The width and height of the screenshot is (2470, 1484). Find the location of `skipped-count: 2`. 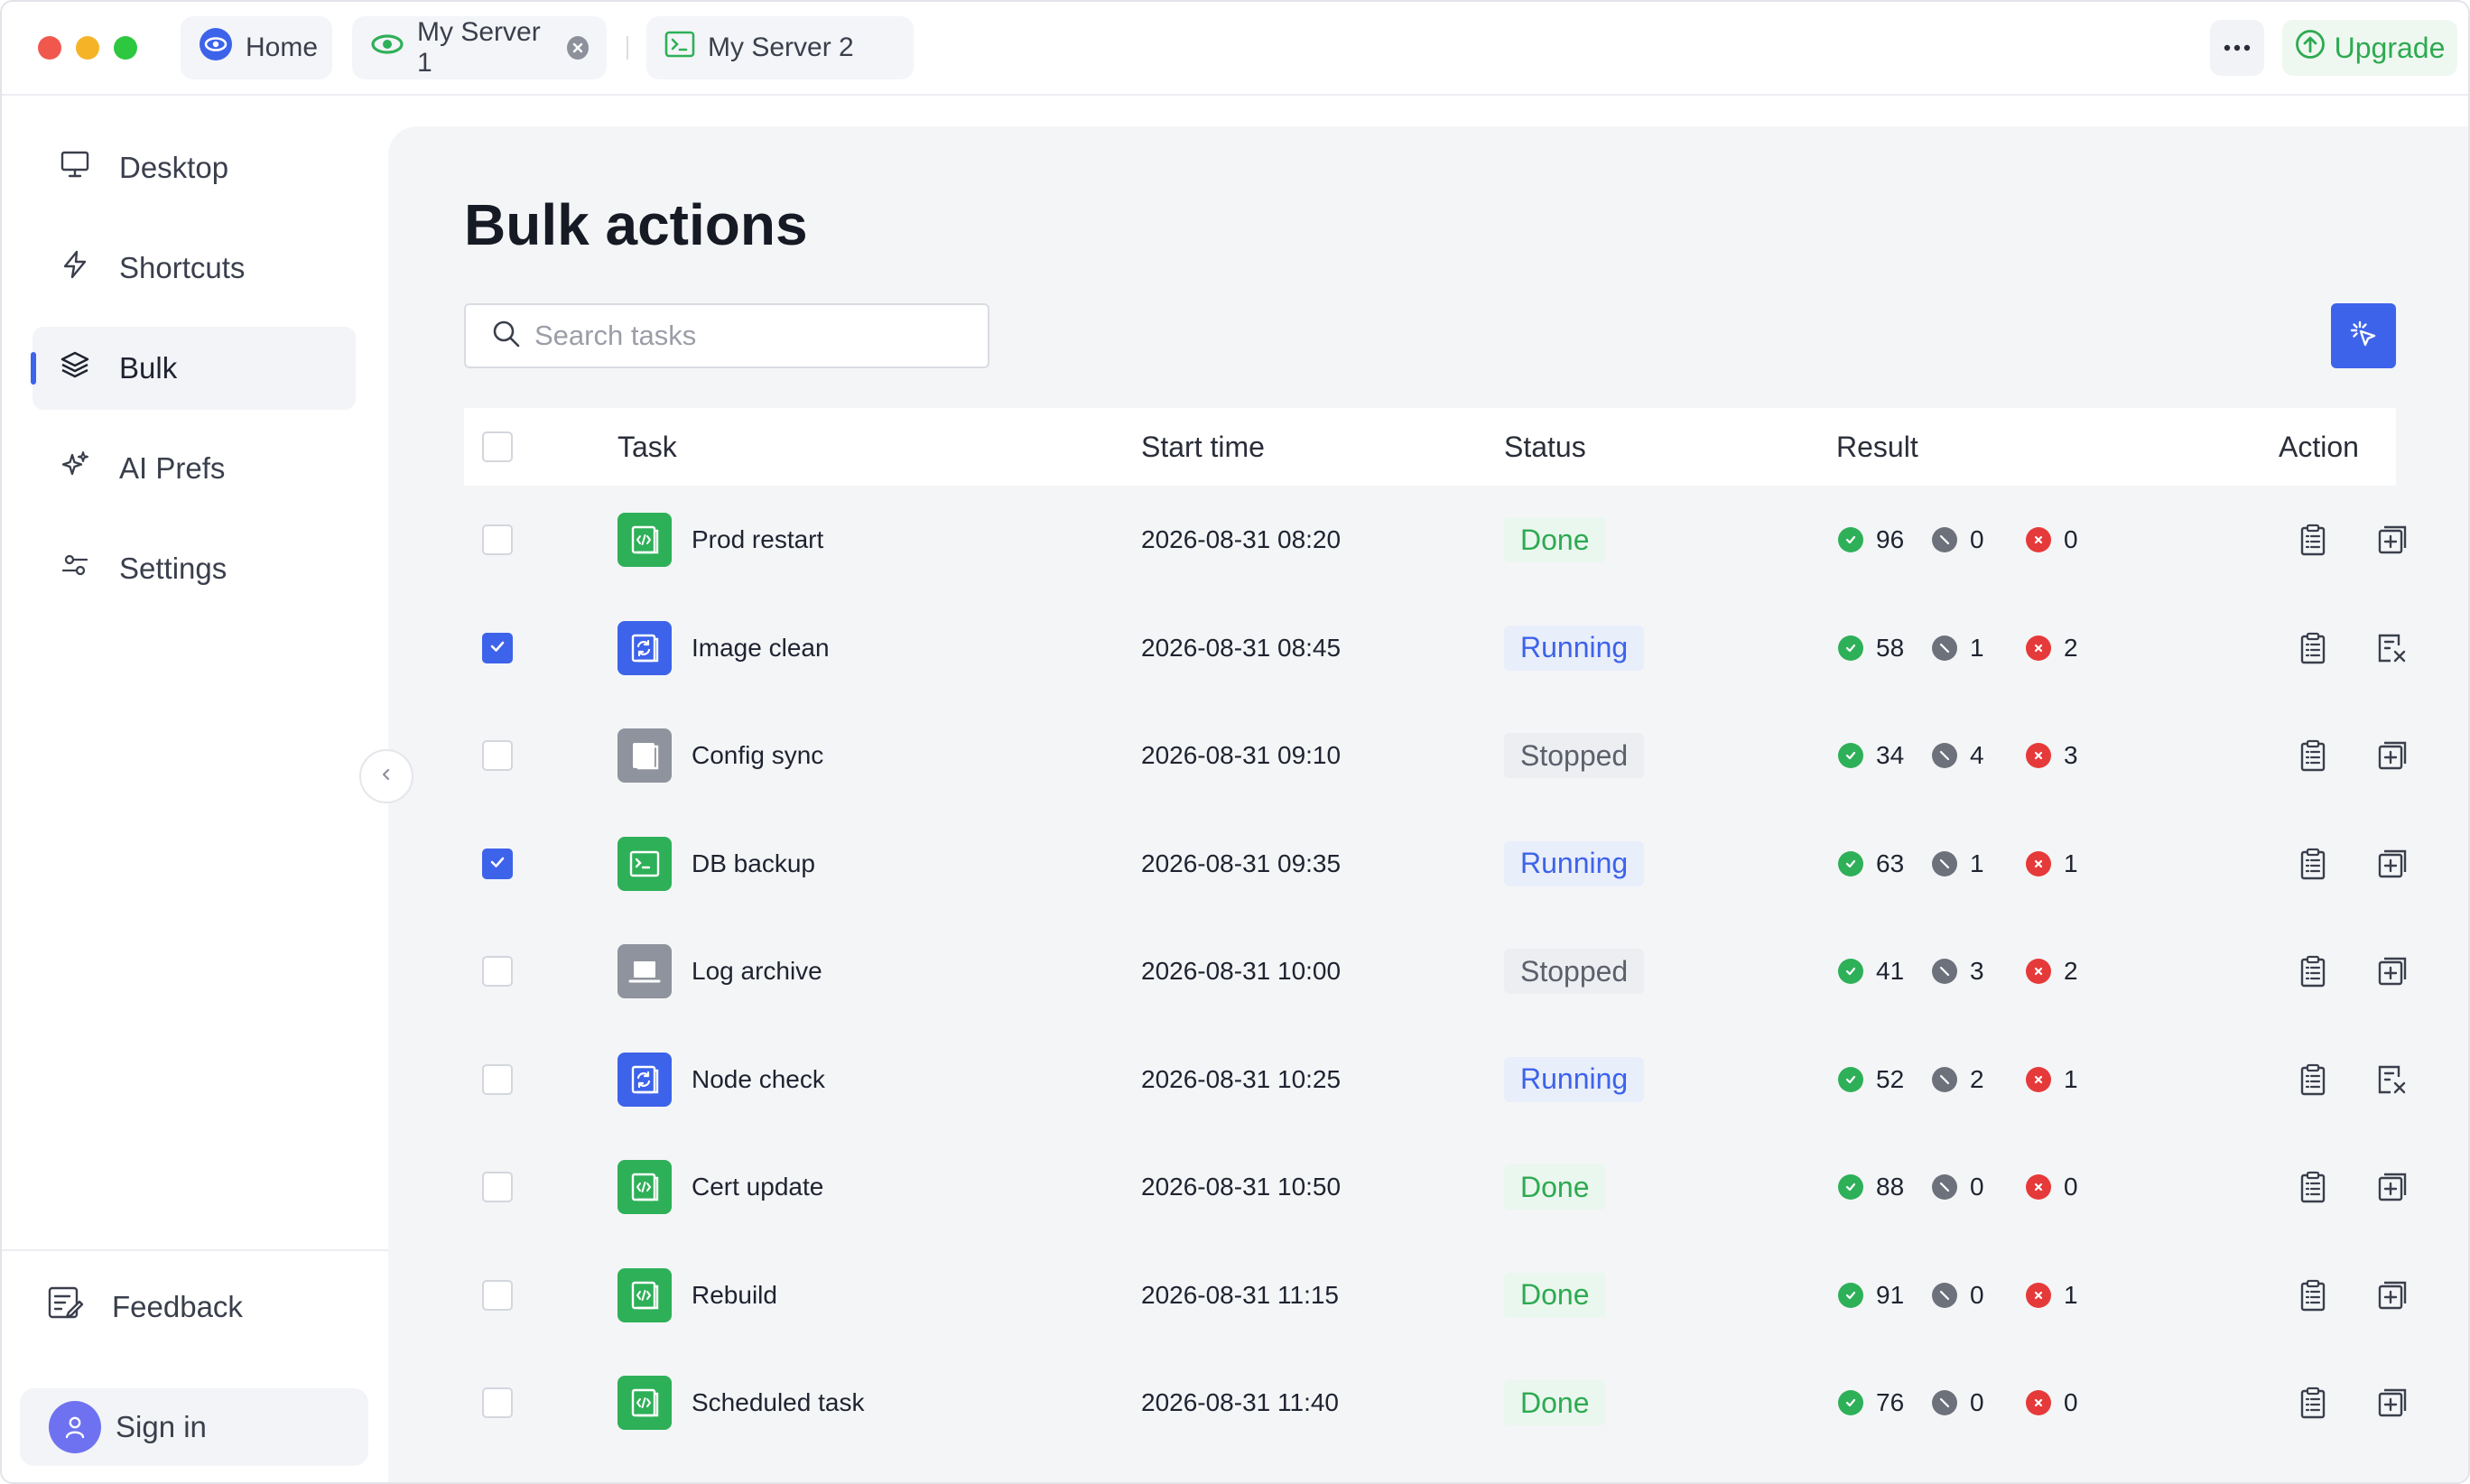

skipped-count: 2 is located at coordinates (1977, 1078).